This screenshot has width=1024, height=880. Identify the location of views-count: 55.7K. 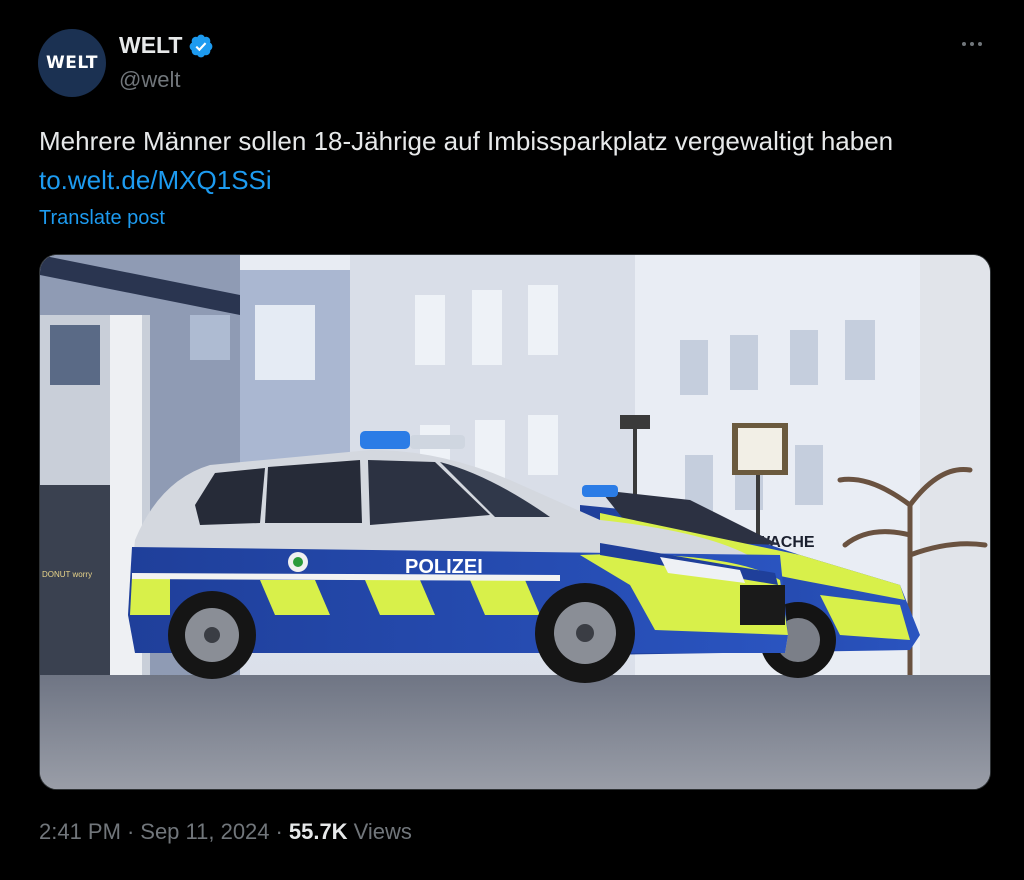
(318, 831).